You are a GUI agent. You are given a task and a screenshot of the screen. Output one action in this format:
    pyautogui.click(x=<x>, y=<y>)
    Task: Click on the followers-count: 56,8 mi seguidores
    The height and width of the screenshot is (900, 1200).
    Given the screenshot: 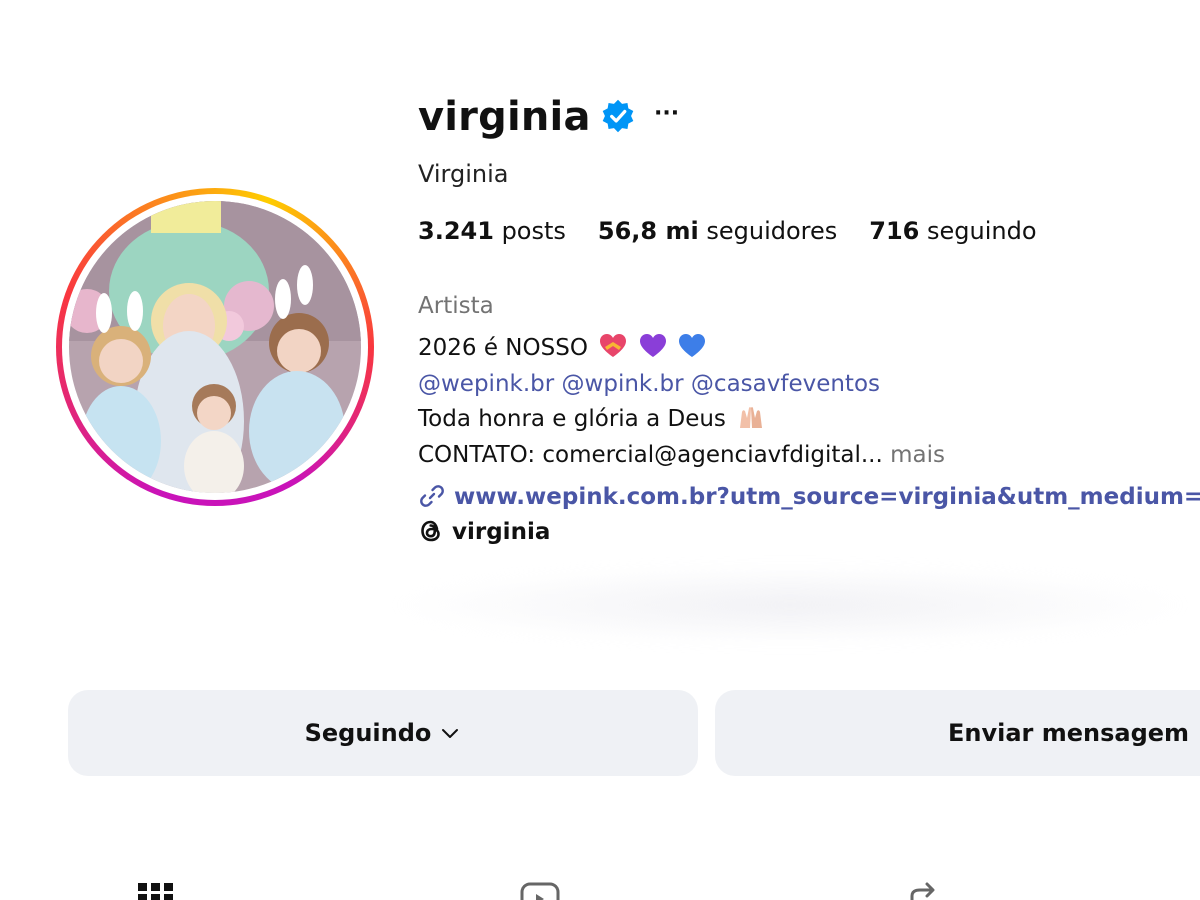 What is the action you would take?
    pyautogui.click(x=717, y=231)
    